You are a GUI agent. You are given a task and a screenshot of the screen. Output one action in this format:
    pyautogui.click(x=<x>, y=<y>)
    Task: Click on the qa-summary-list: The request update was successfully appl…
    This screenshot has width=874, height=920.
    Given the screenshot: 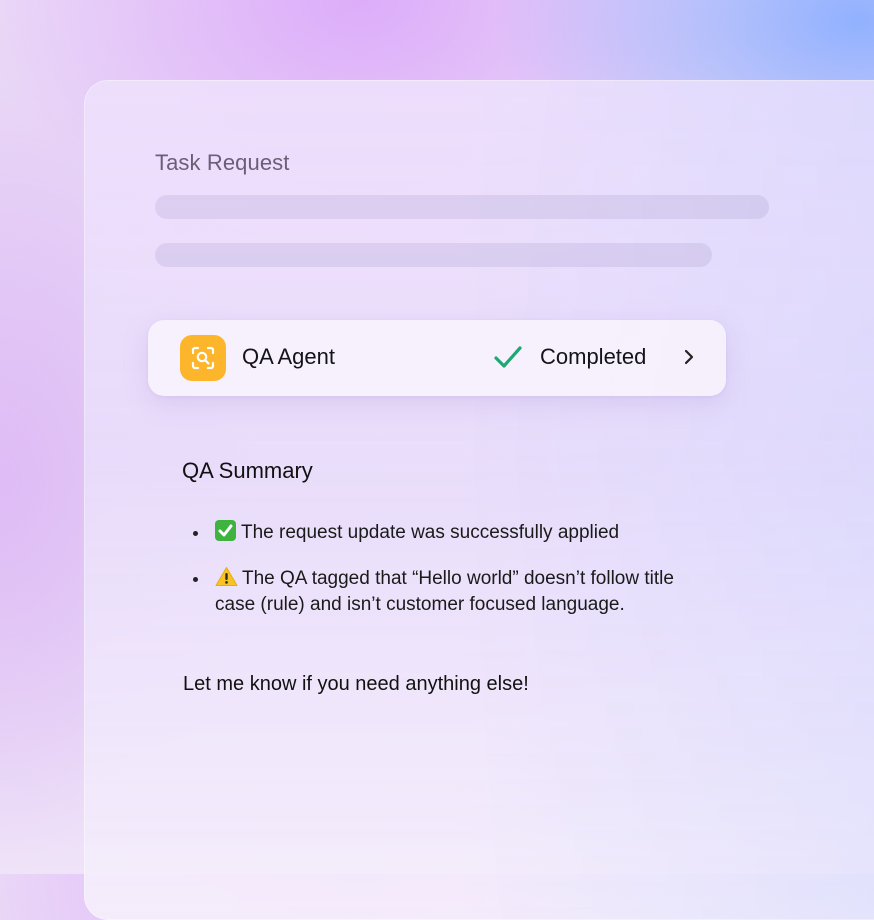 What is the action you would take?
    pyautogui.click(x=453, y=579)
    